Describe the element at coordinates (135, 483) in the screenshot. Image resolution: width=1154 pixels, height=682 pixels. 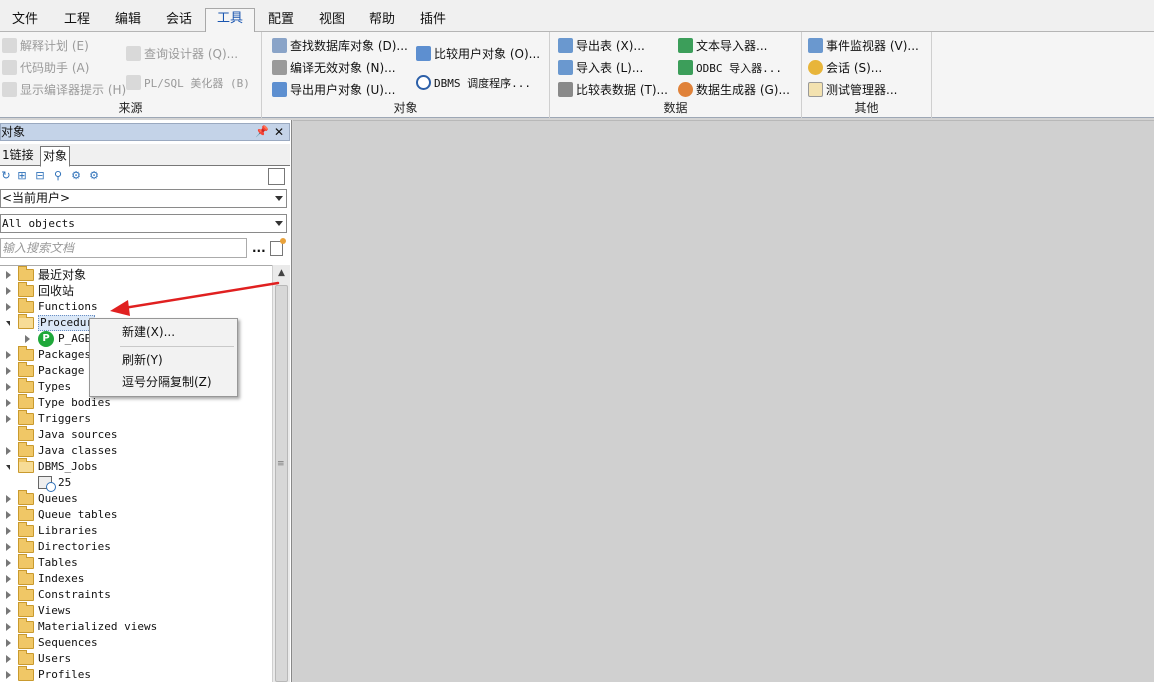
I see `tree-node: 25` at that location.